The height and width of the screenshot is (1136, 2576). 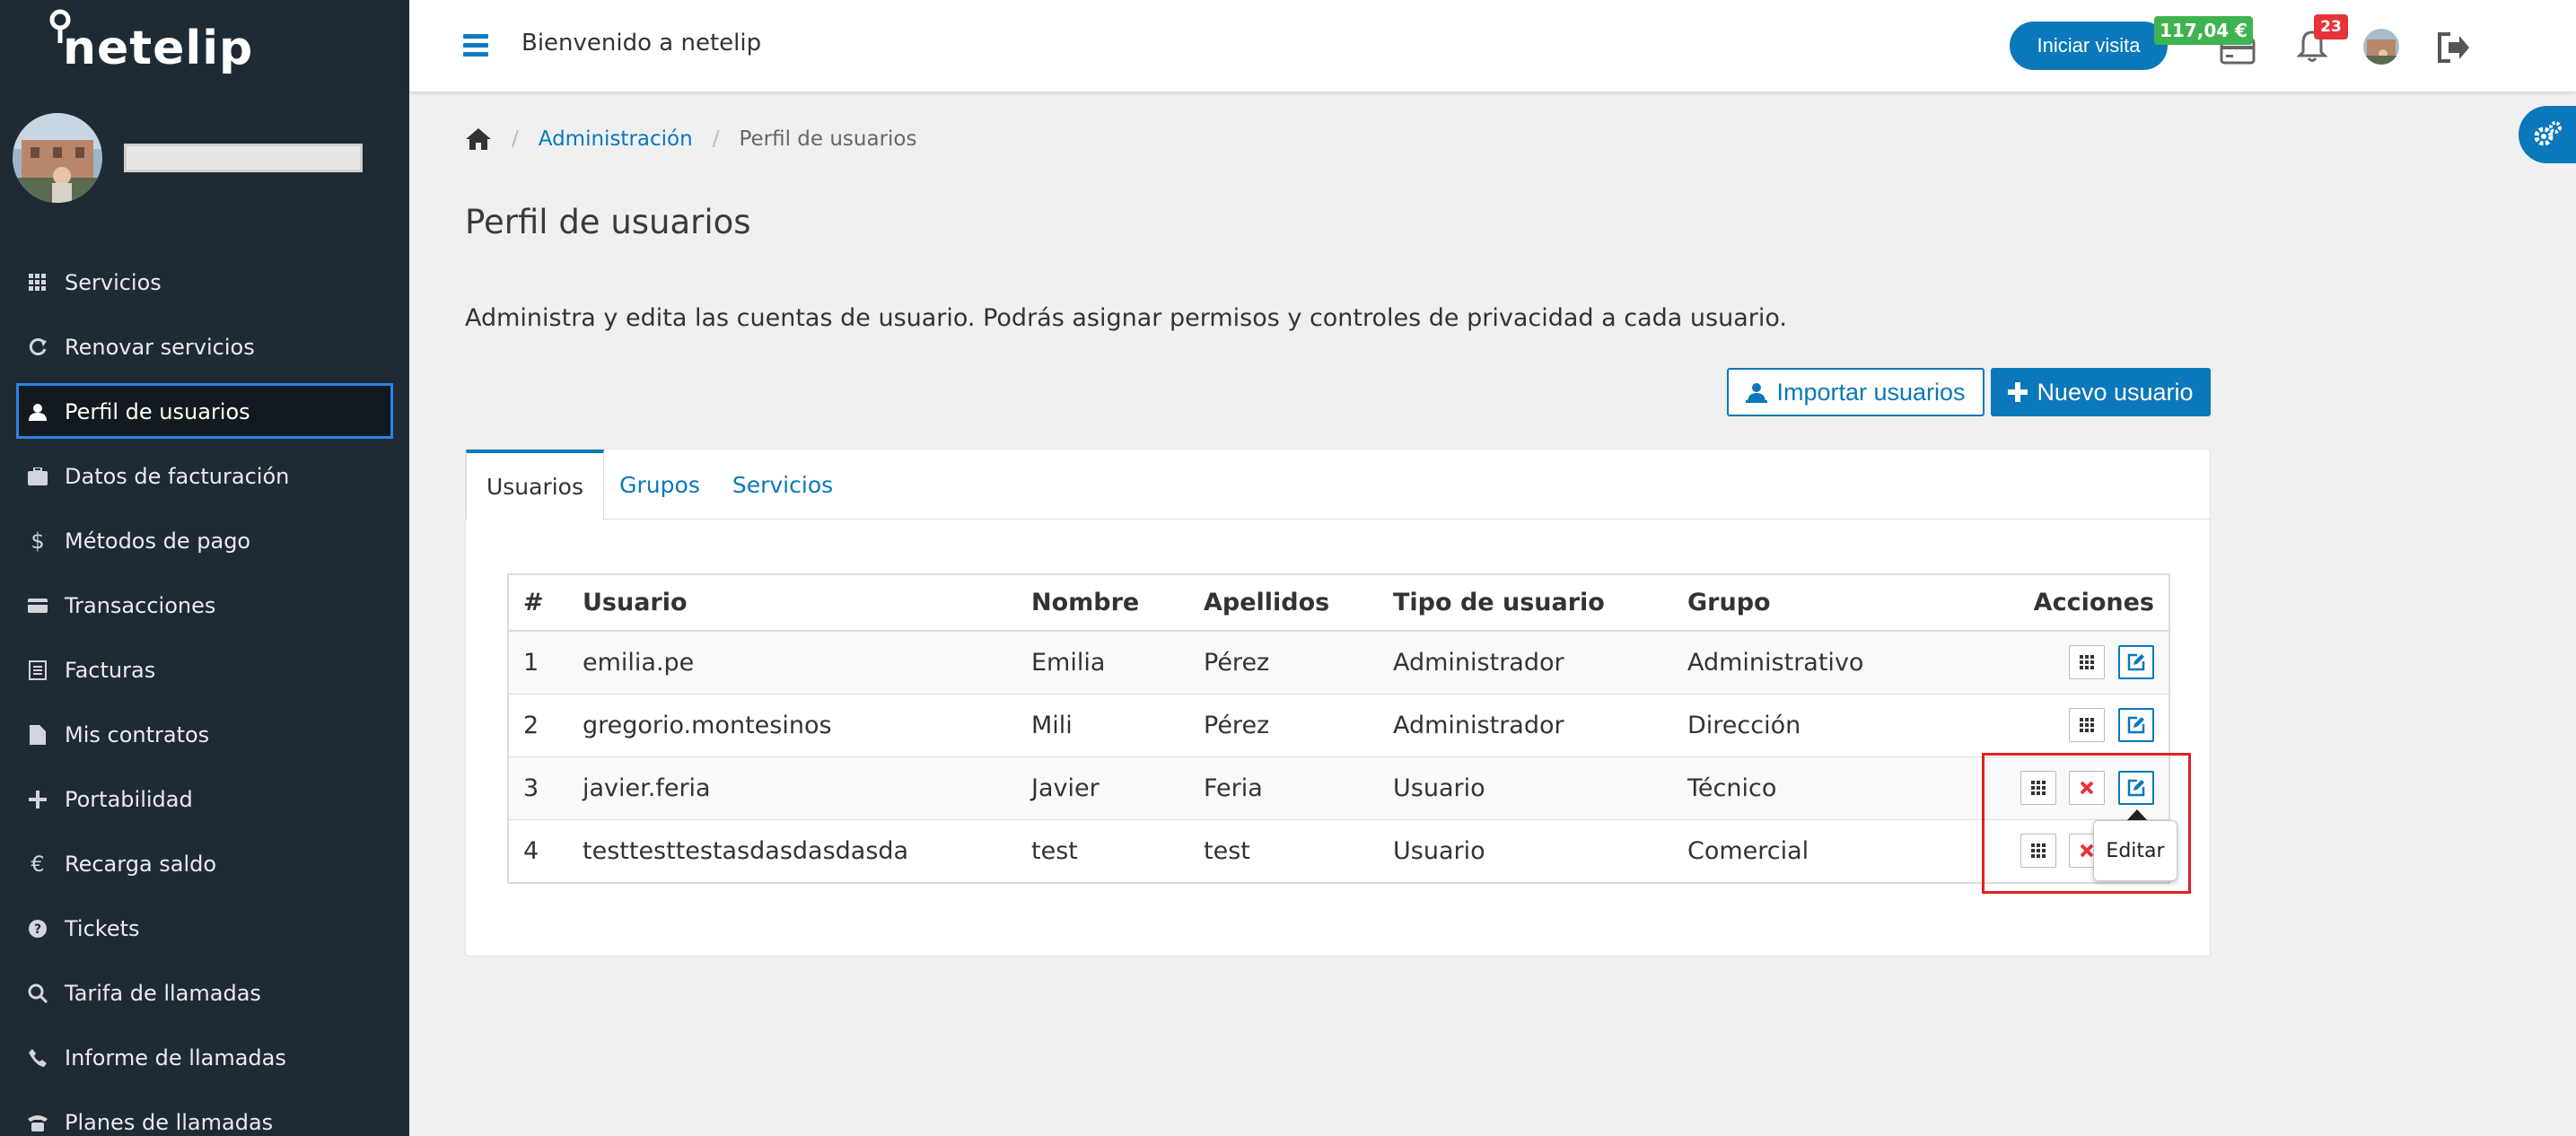 I want to click on sidebar-item-renovar: Renovar servicios, so click(x=204, y=347).